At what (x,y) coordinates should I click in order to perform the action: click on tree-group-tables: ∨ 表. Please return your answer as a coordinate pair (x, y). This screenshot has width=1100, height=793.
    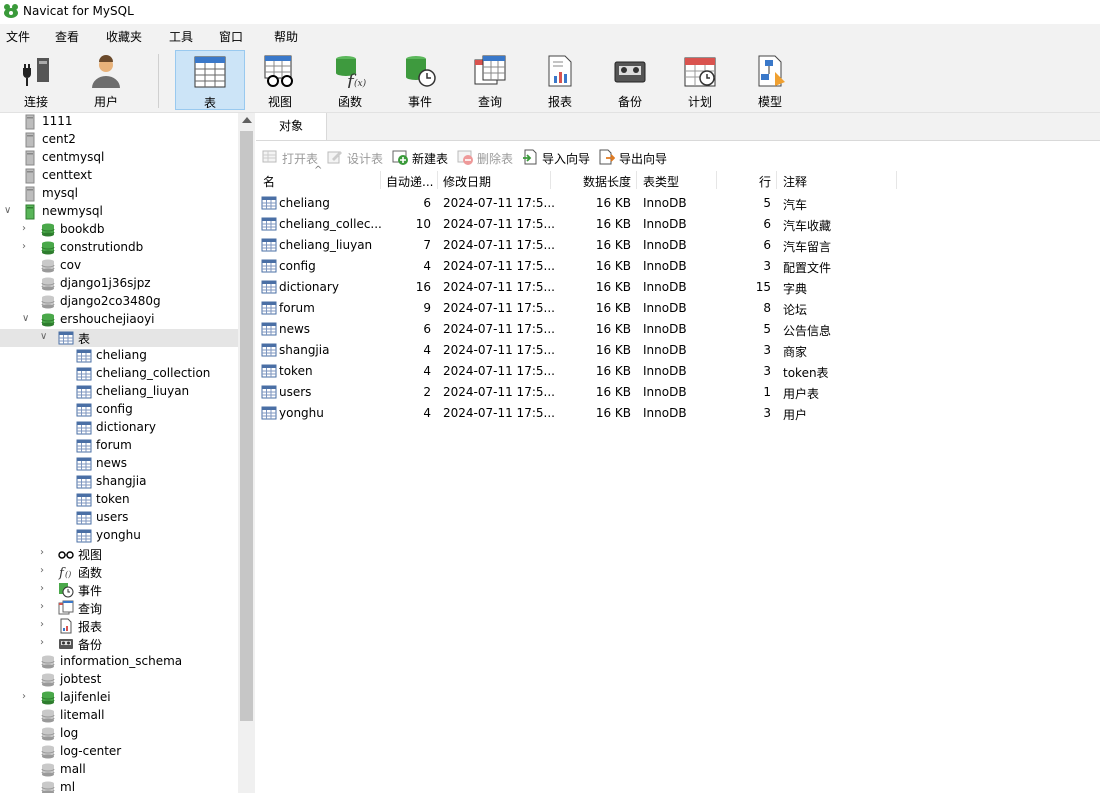
    Looking at the image, I should click on (119, 338).